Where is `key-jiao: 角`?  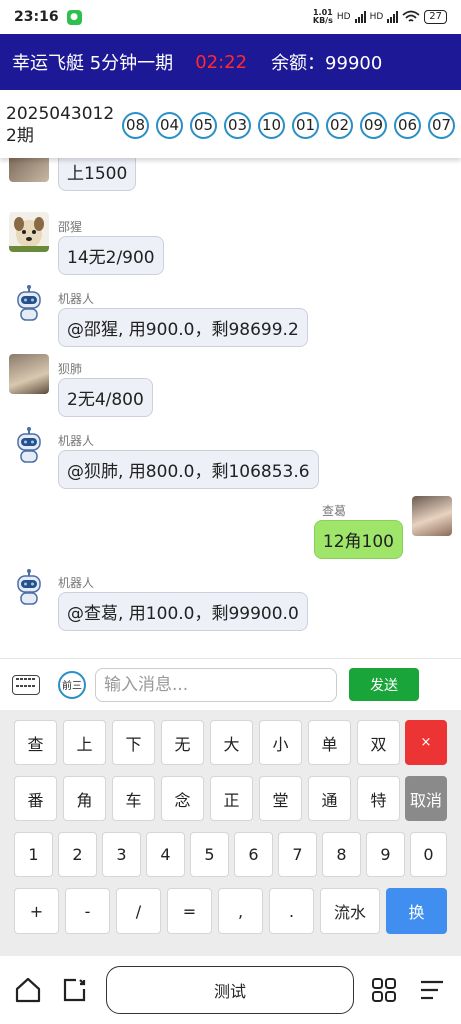 key-jiao: 角 is located at coordinates (84, 798).